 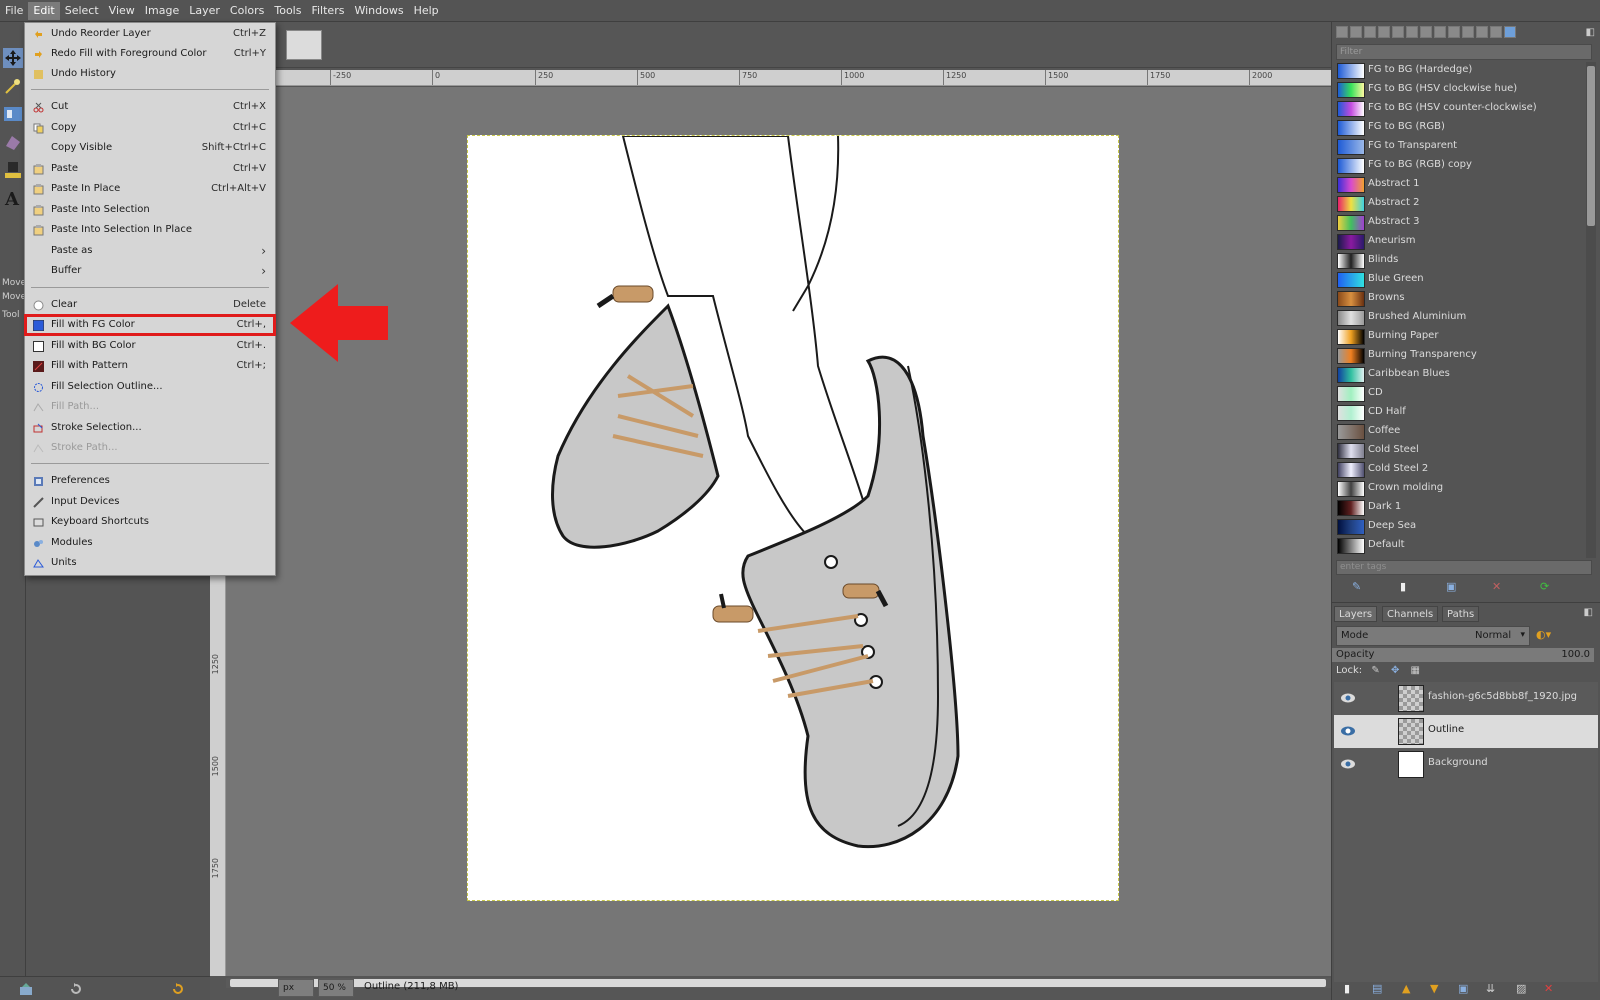 What do you see at coordinates (247, 11) in the screenshot?
I see `menu-colors: Colors` at bounding box center [247, 11].